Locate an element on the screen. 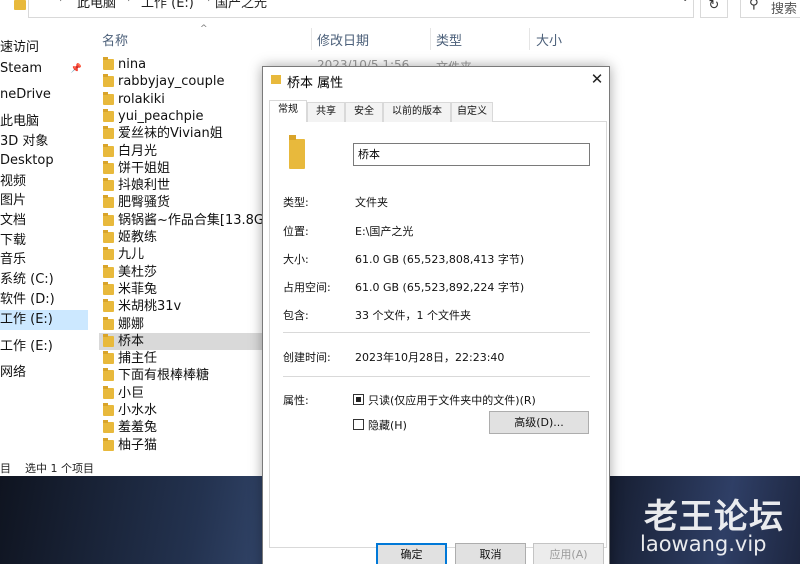  nav-item-drive-d: 软件 (D:) is located at coordinates (44, 300).